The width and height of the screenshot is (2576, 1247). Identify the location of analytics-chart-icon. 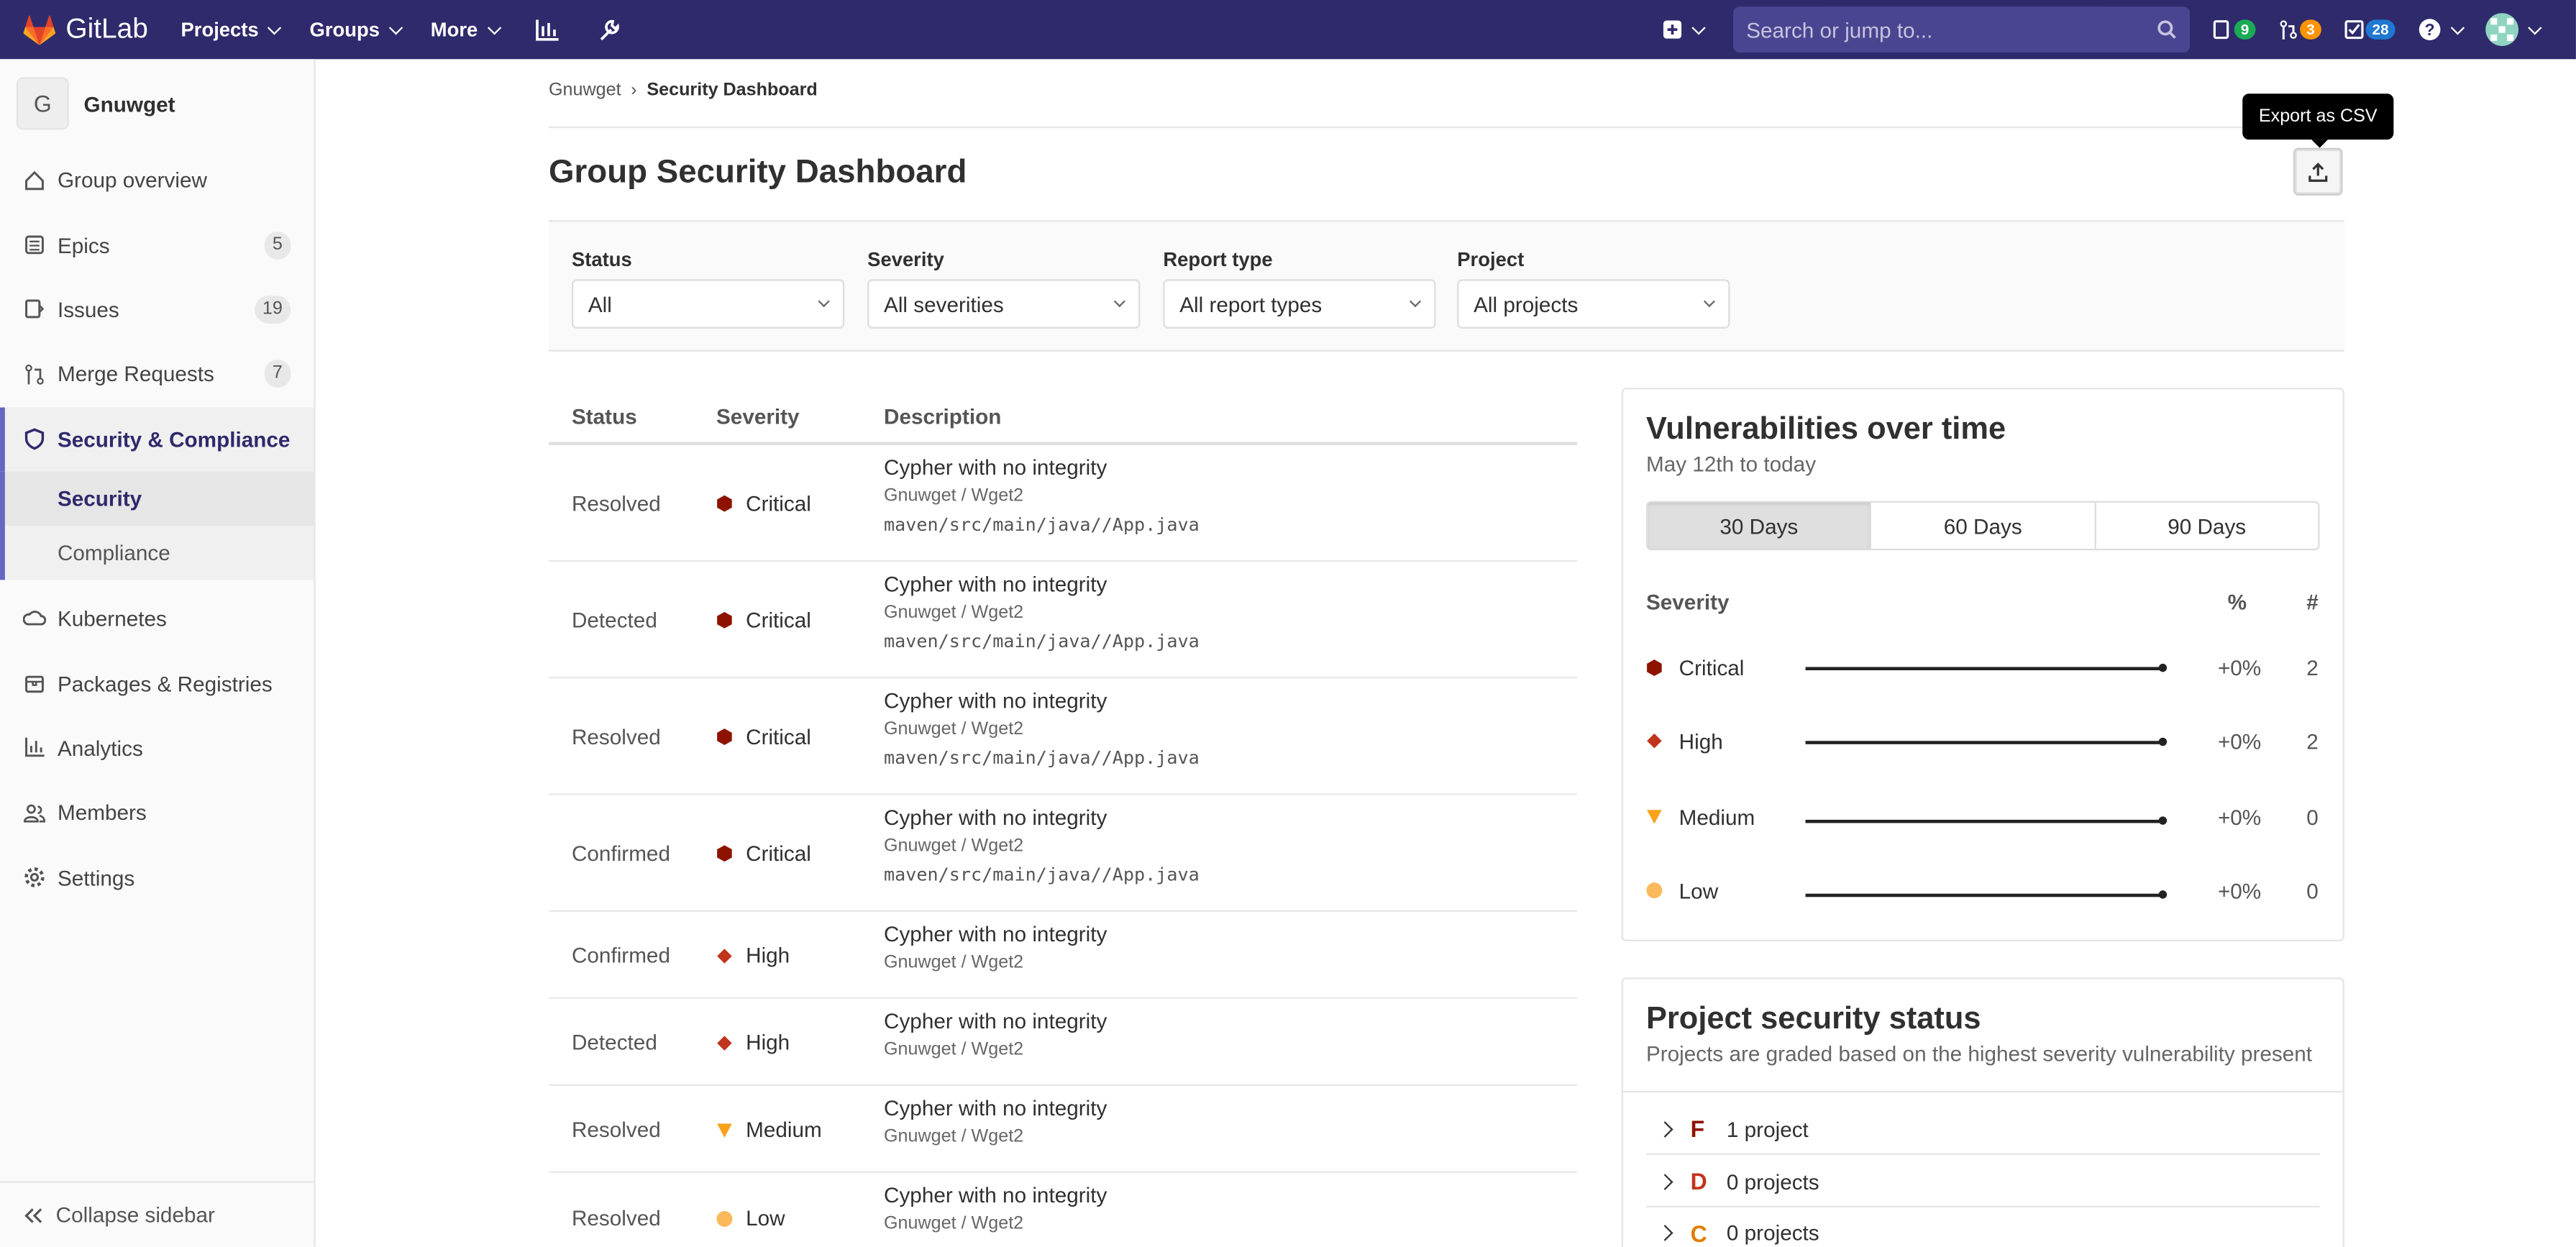
(547, 29).